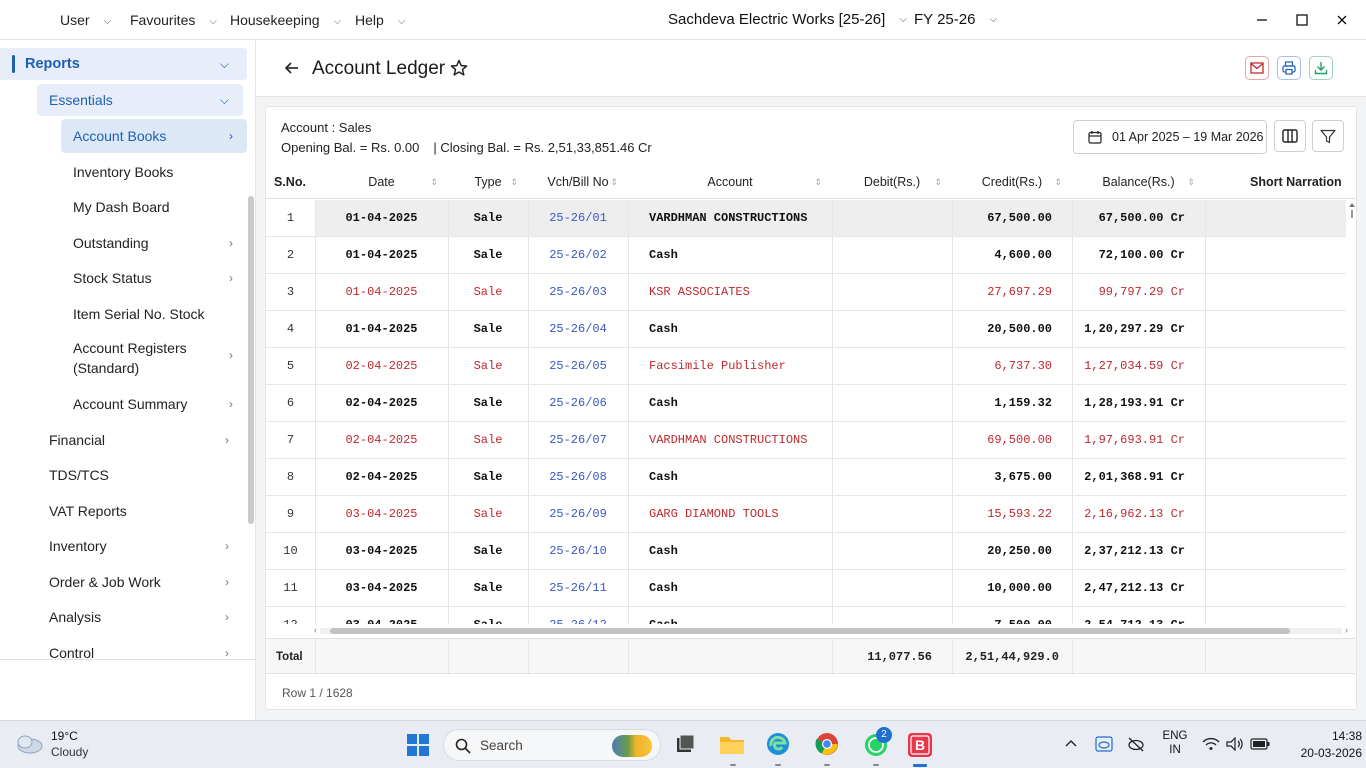 This screenshot has width=1366, height=768. Describe the element at coordinates (139, 475) in the screenshot. I see `sidebar-group-tds-tcs: TDS/TCS` at that location.